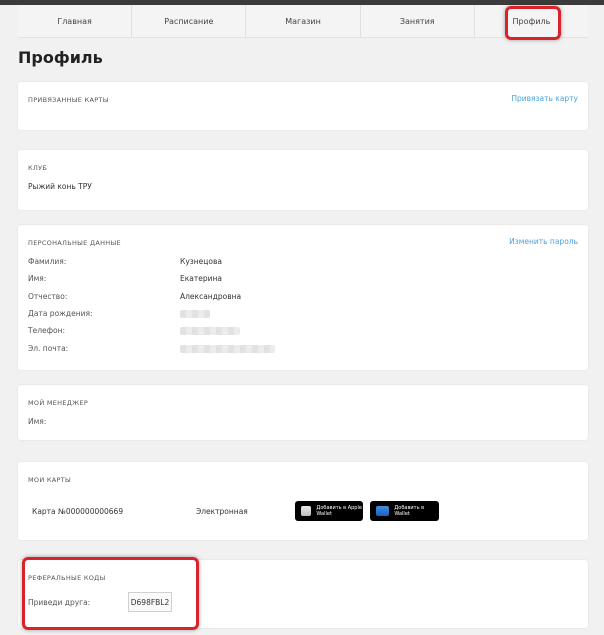  What do you see at coordinates (67, 578) in the screenshot?
I see `referral-codes-title: РЕФЕРАЛЬНЫЕ КОДЫ` at bounding box center [67, 578].